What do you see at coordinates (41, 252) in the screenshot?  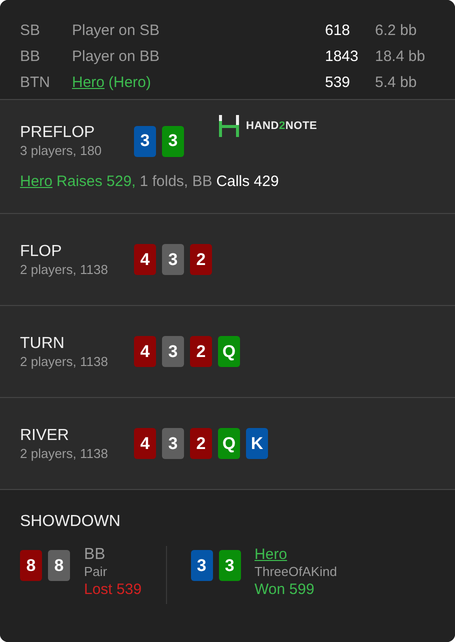 I see `street-title: FLOP` at bounding box center [41, 252].